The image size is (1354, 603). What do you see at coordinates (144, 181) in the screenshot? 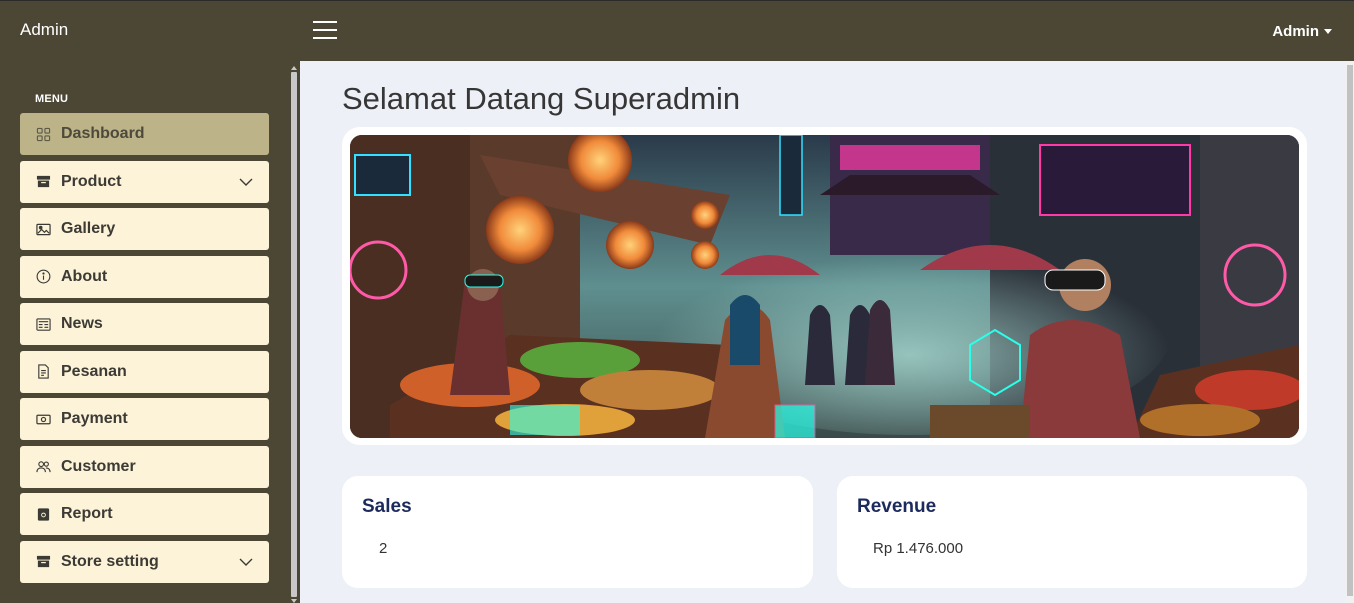
I see `sidebar-item-product: Product` at bounding box center [144, 181].